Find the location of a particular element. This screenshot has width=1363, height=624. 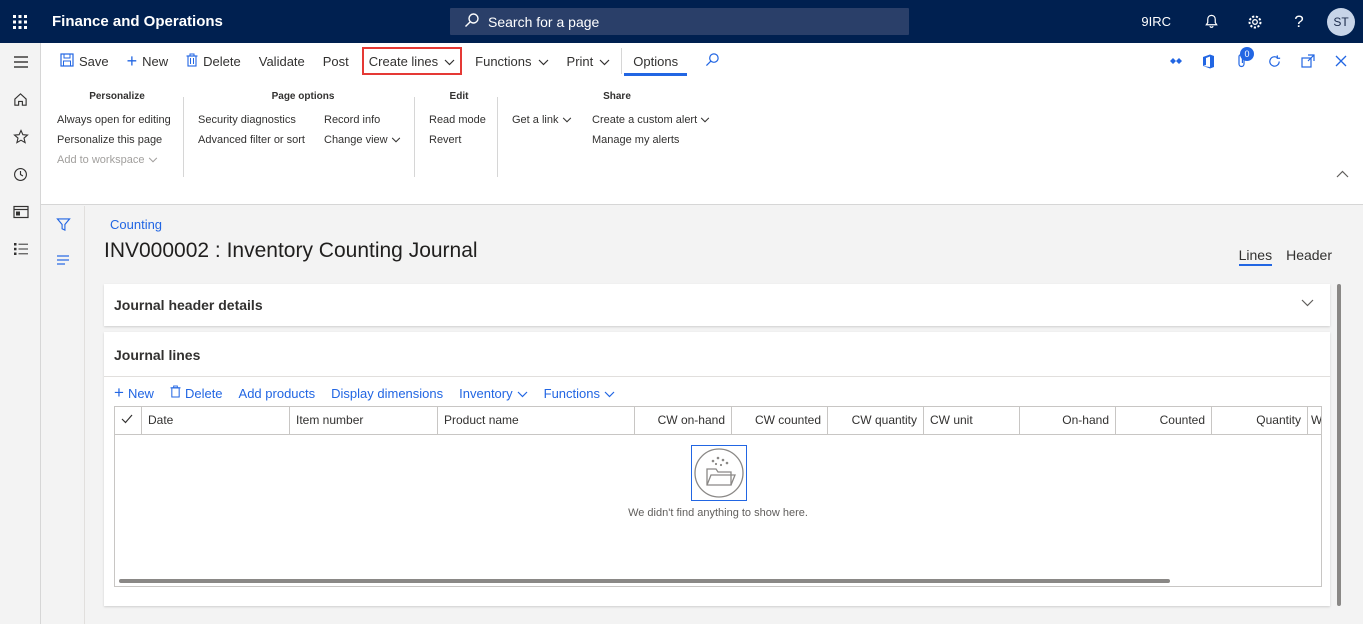

workspaces-icon is located at coordinates (20, 212).